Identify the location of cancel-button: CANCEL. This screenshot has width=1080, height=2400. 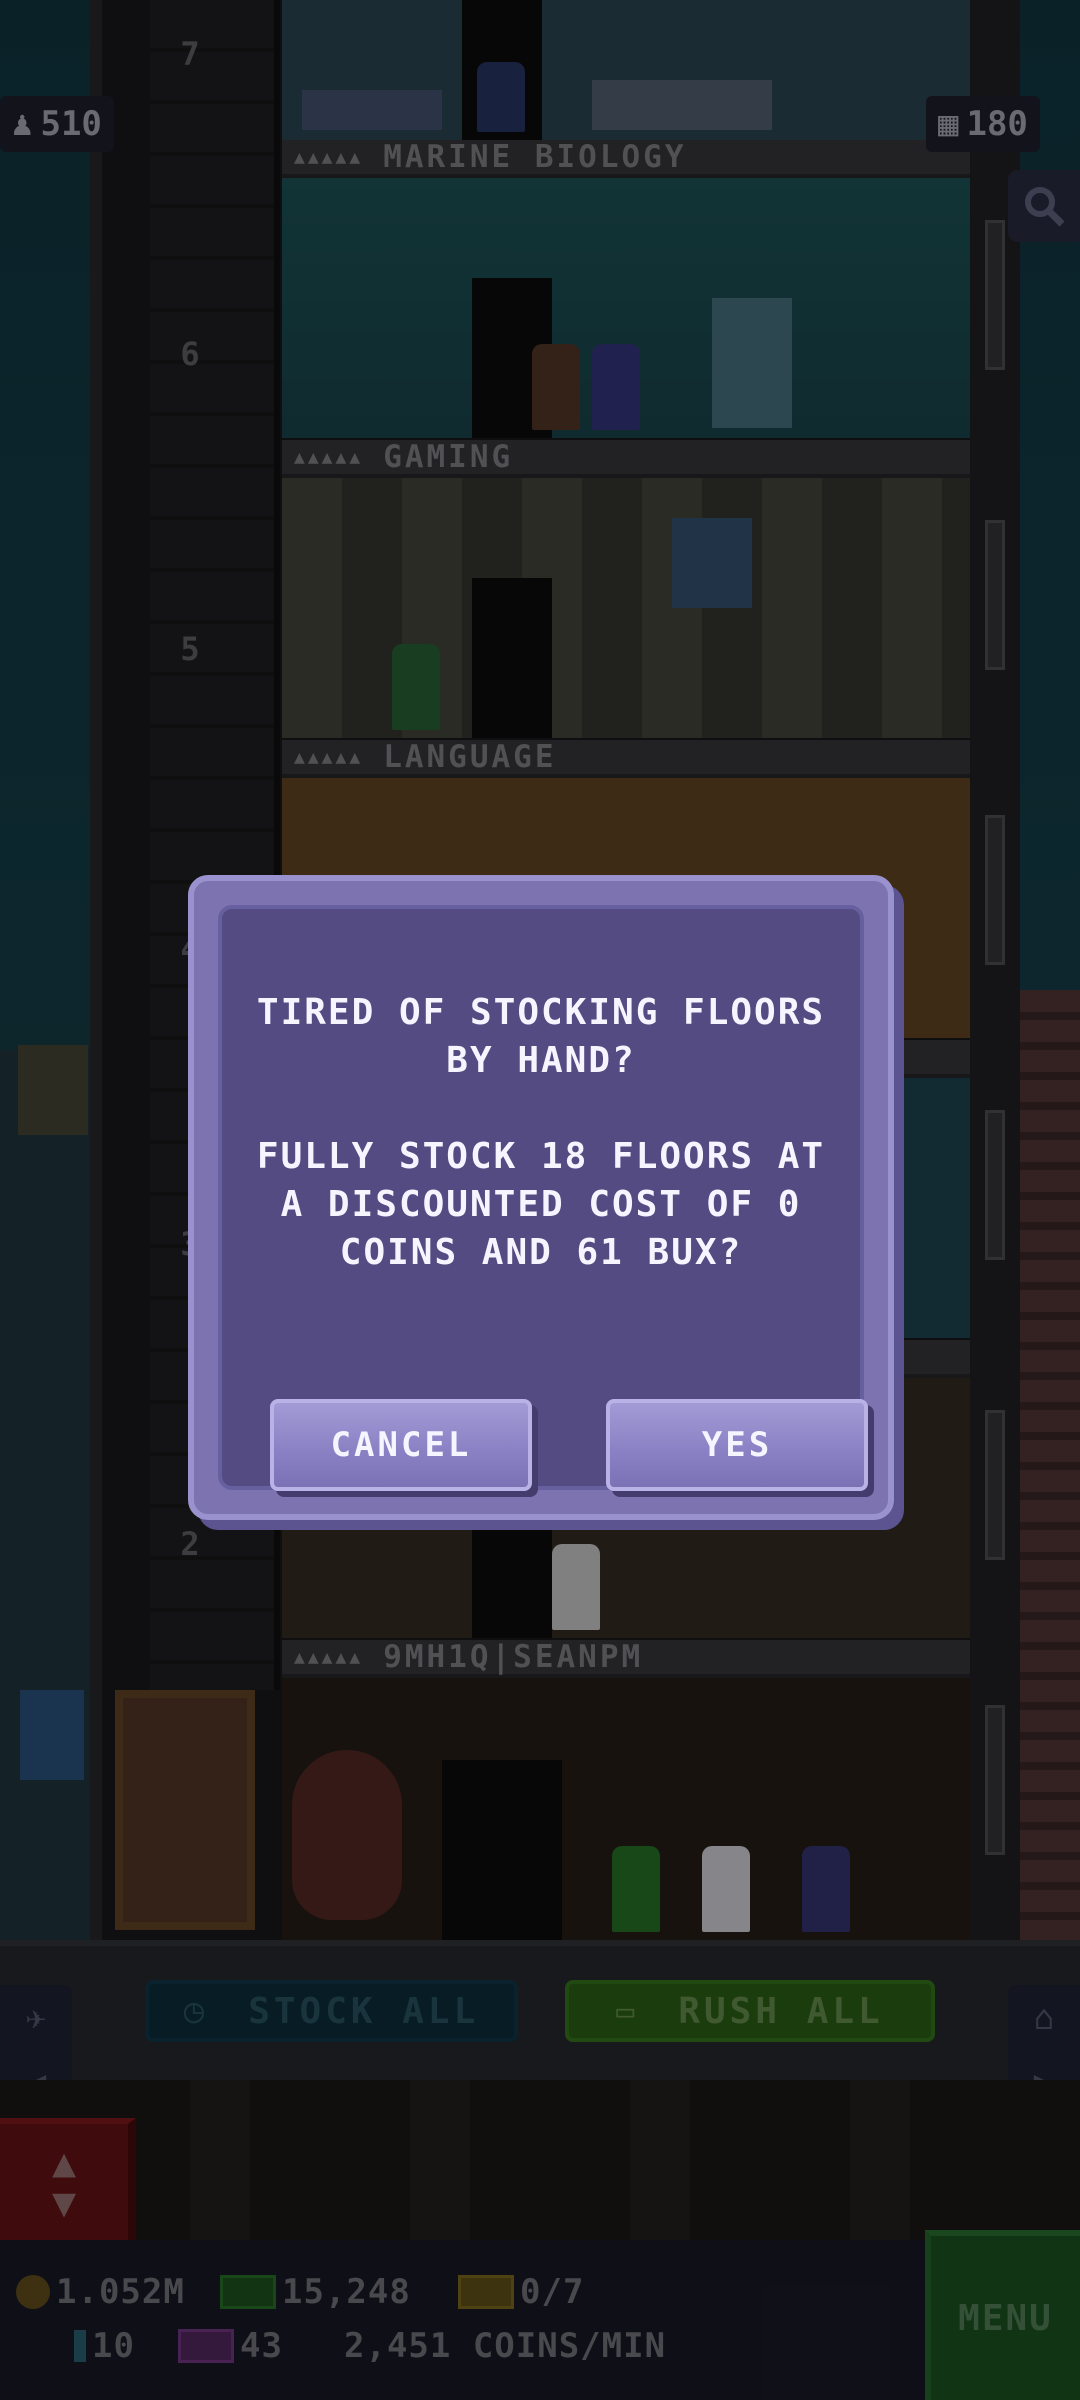
(401, 1445).